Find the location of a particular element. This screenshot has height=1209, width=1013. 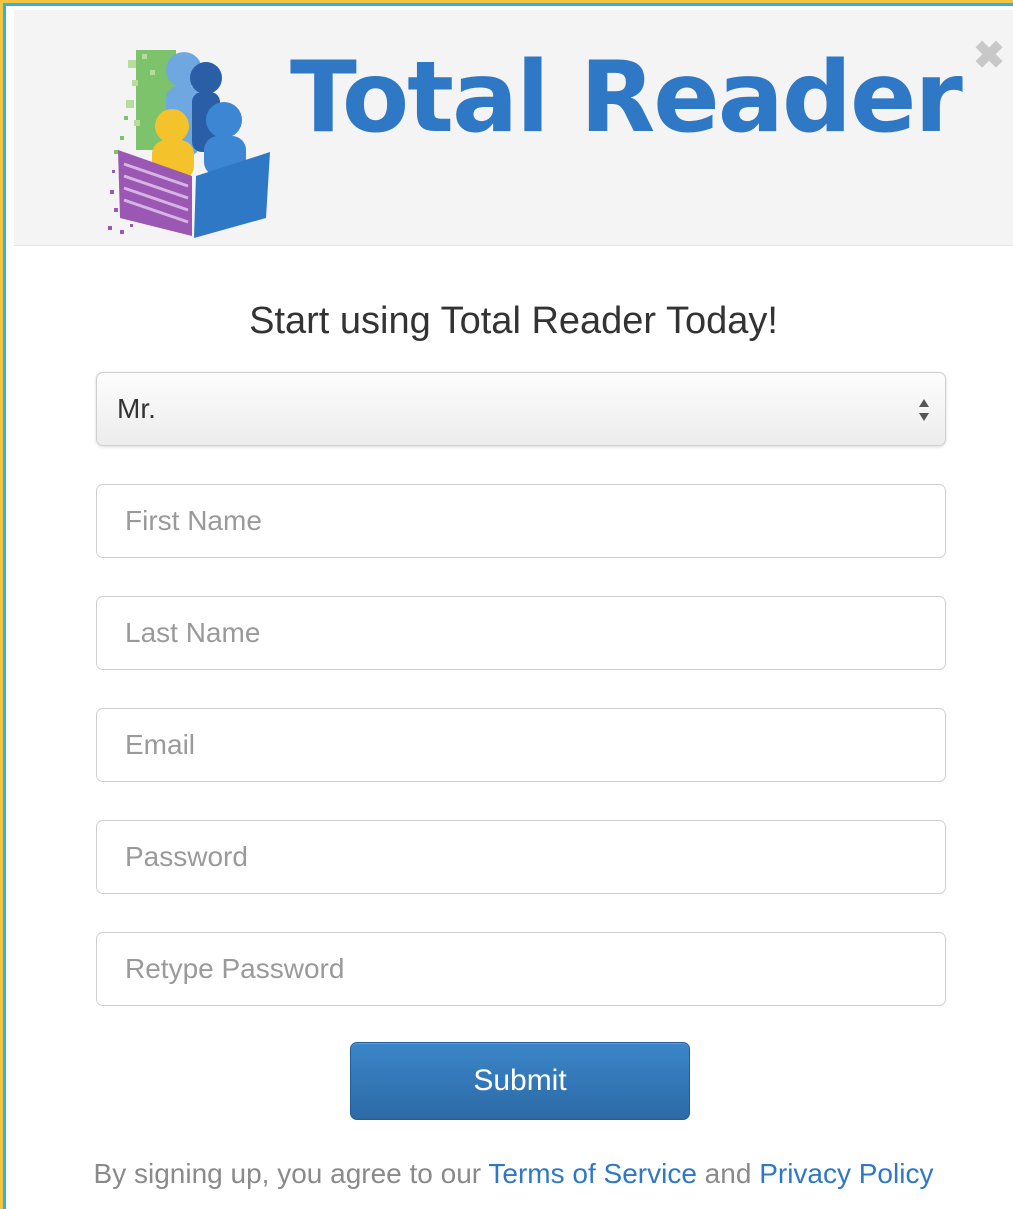

last-name-input is located at coordinates (521, 633).